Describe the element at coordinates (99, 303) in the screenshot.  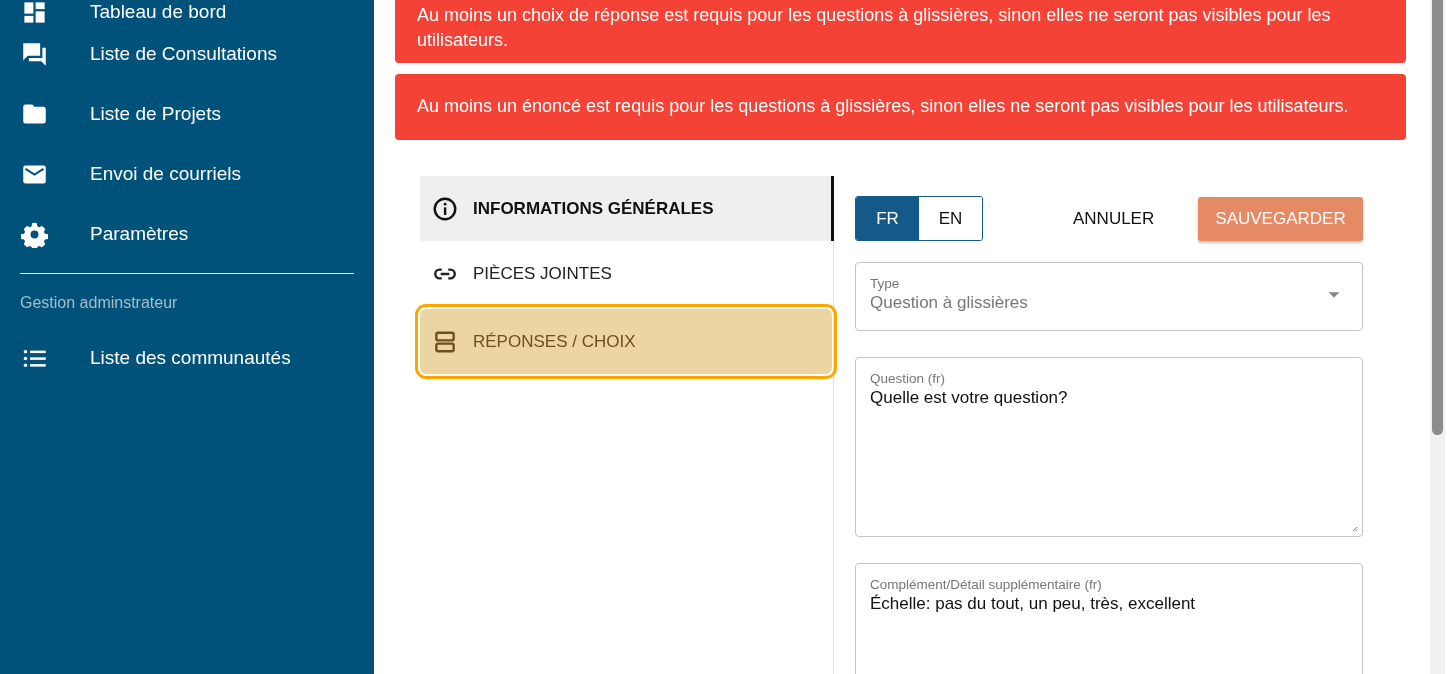
I see `section-label: Gestion adminstrateur` at that location.